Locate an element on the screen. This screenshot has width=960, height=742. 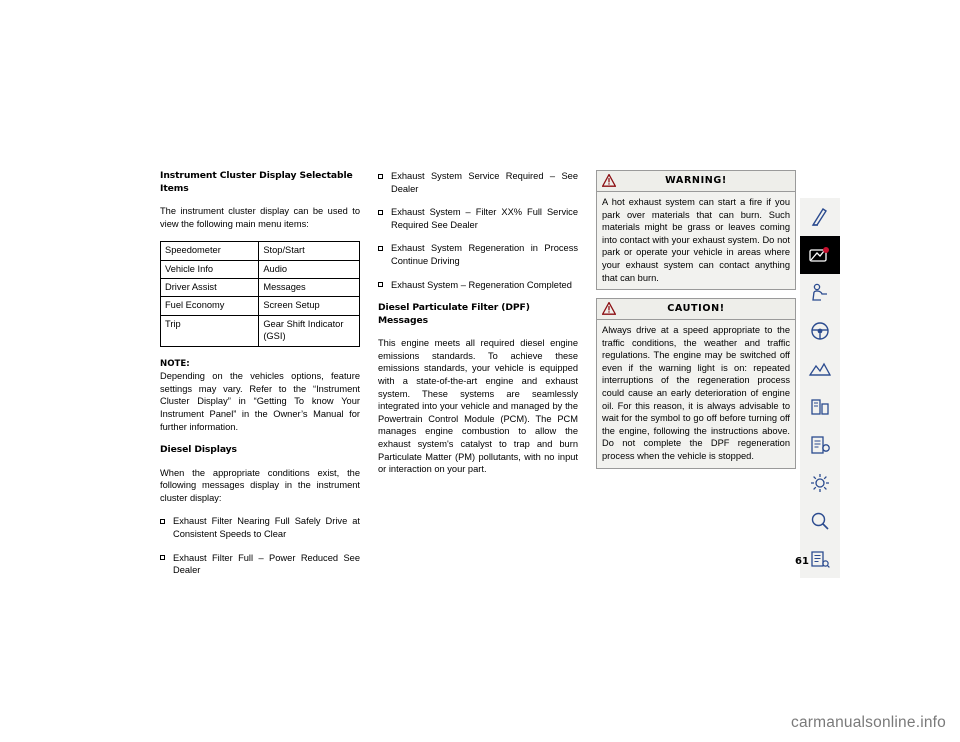
section-heading-dpf-messages: Diesel Particulate Filter (DPF) Messages is located at coordinates (454, 314).